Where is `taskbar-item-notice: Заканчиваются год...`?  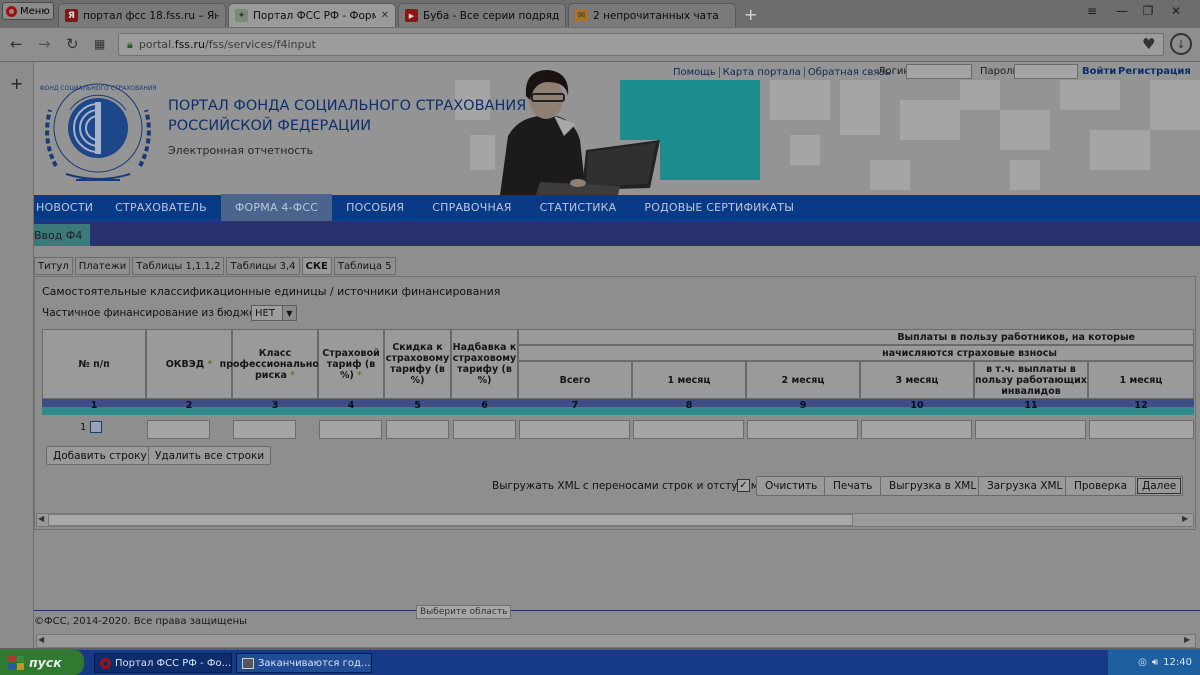 taskbar-item-notice: Заканчиваются год... is located at coordinates (304, 663).